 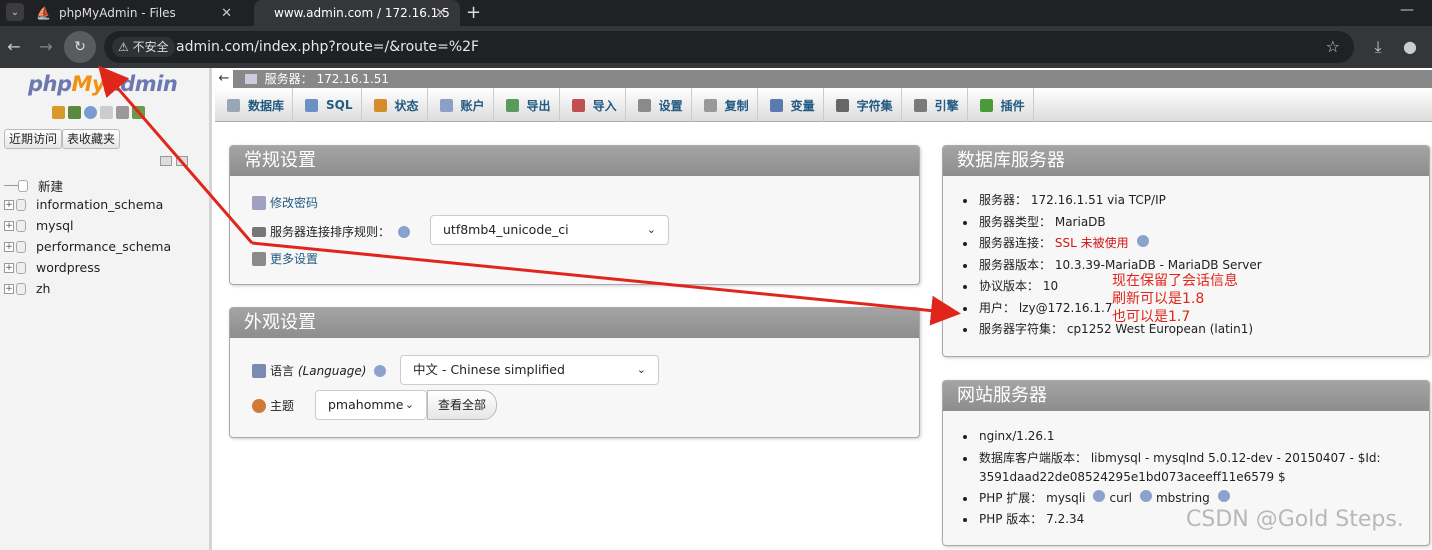 What do you see at coordinates (1295, 519) in the screenshot?
I see `watermark: CSDN @Gold Steps.` at bounding box center [1295, 519].